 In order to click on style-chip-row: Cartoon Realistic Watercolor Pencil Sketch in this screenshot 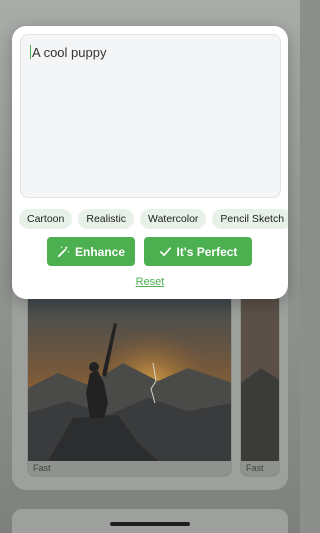, I will do `click(153, 221)`.